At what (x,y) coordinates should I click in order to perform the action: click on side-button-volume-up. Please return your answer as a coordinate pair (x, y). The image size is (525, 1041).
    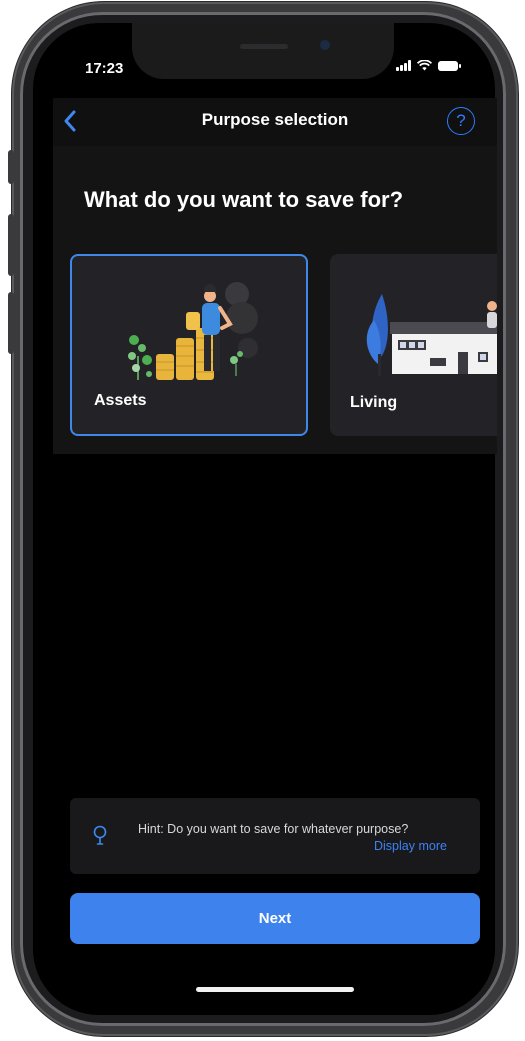
    Looking at the image, I should click on (11, 245).